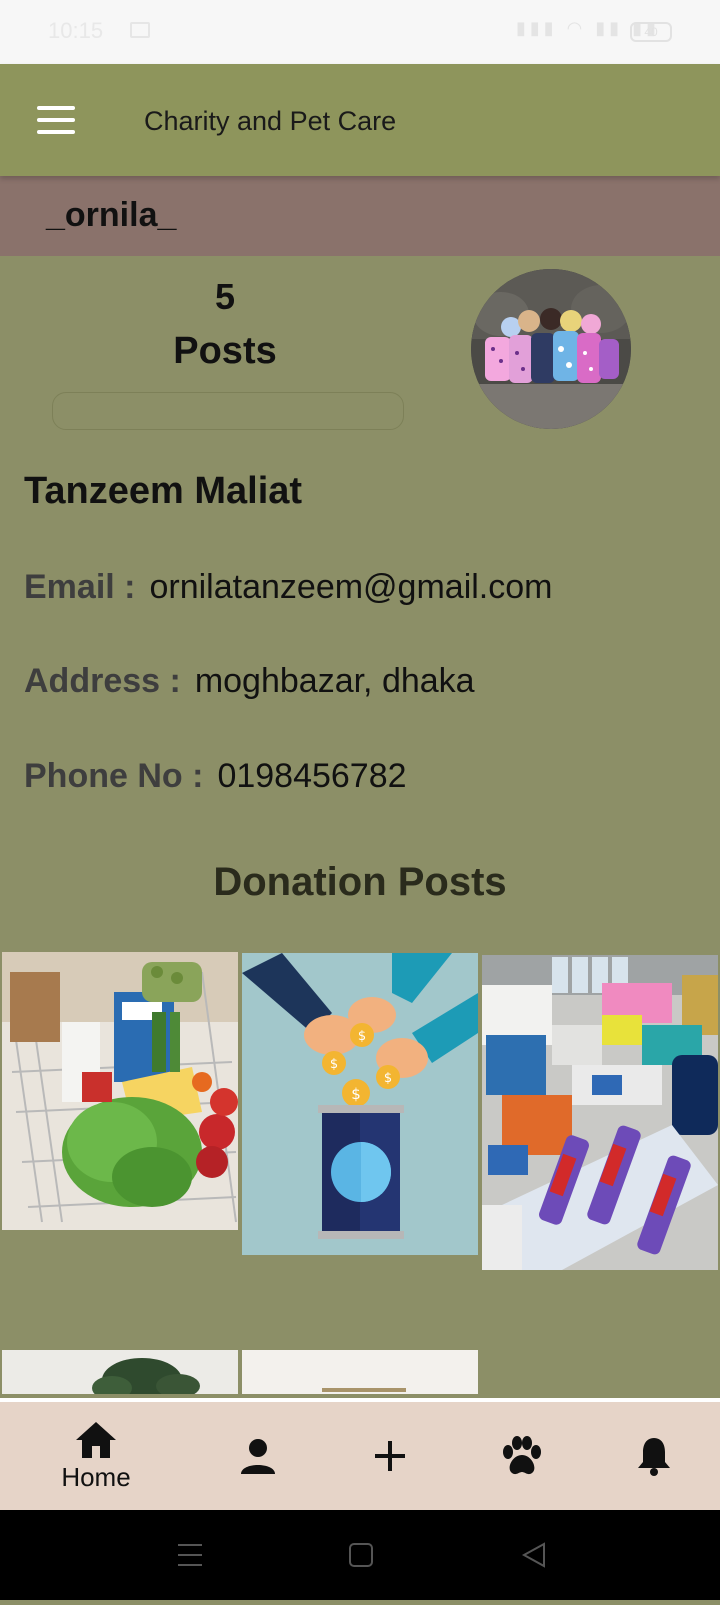 This screenshot has width=720, height=1605. I want to click on status-time: 10:15, so click(76, 30).